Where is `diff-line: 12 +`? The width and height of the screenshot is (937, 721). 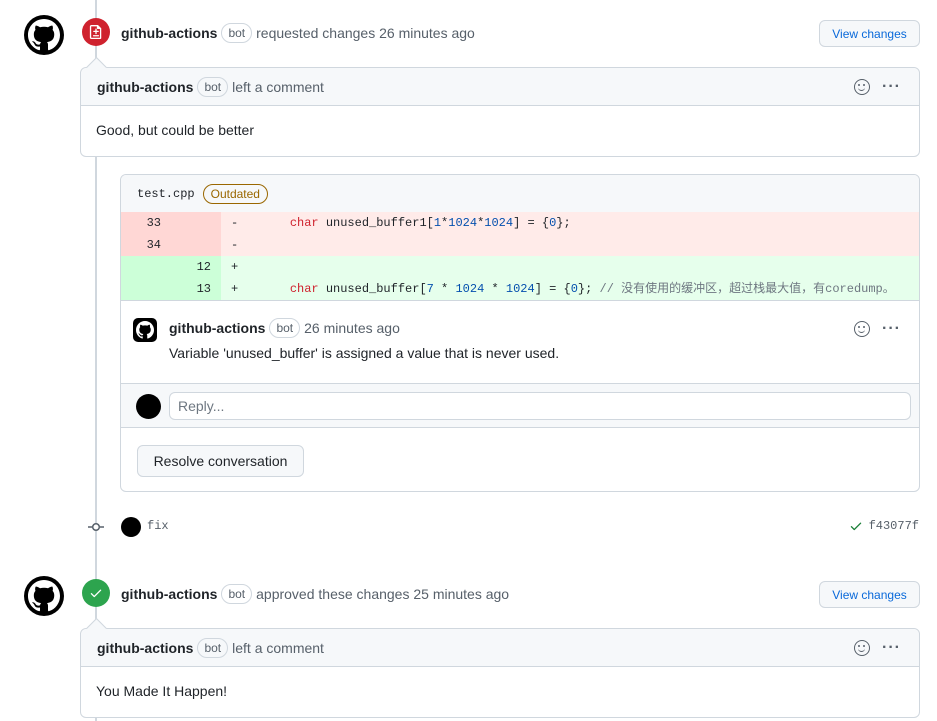 diff-line: 12 + is located at coordinates (520, 267).